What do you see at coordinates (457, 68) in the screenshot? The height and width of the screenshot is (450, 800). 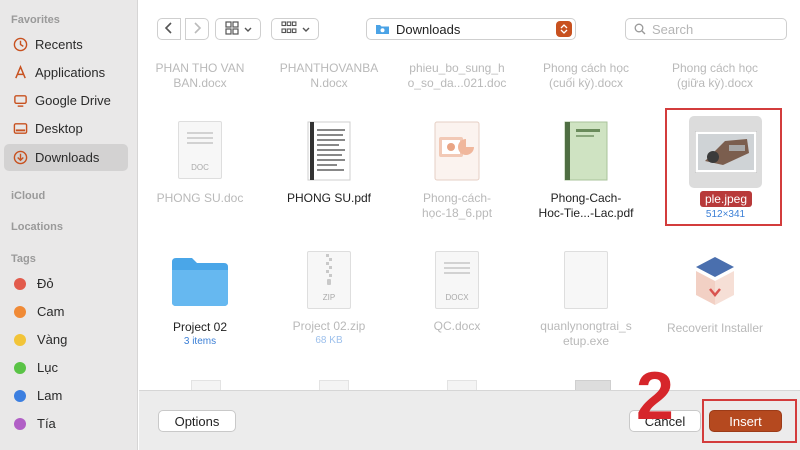 I see `file-name: phieu_bo_sung_h` at bounding box center [457, 68].